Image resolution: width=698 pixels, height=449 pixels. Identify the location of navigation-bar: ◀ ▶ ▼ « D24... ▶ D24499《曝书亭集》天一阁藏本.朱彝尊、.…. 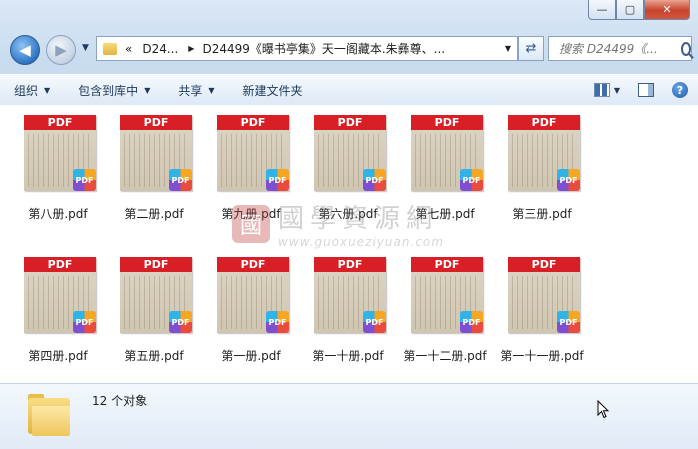
(350, 49).